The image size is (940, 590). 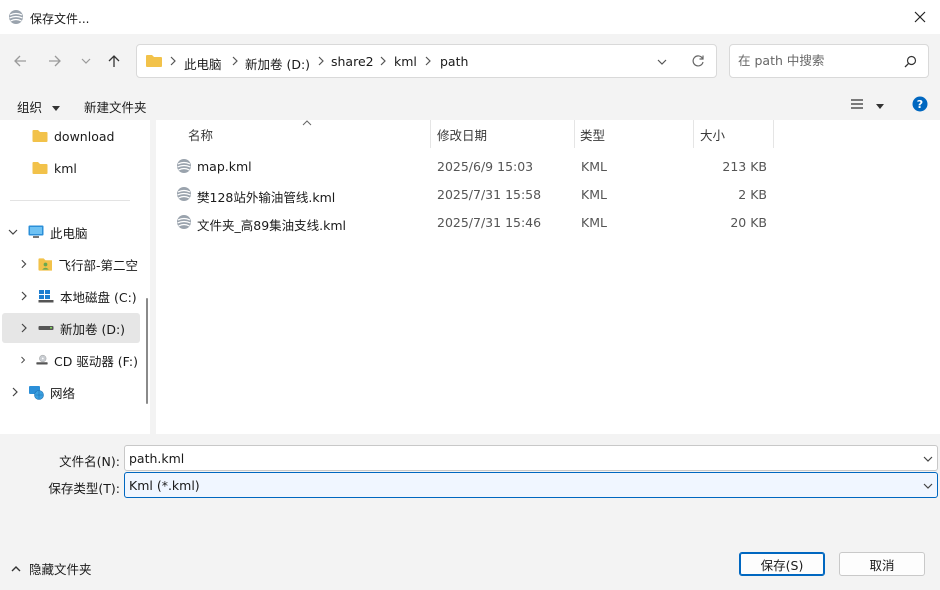 What do you see at coordinates (201, 135) in the screenshot?
I see `column-name-label: 名称` at bounding box center [201, 135].